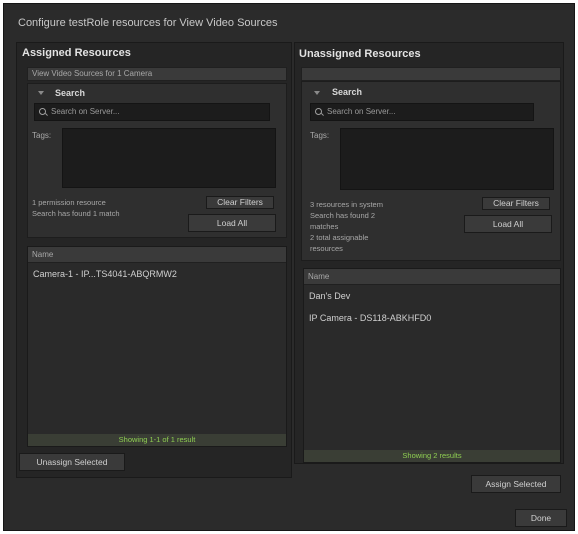 Image resolution: width=578 pixels, height=534 pixels. What do you see at coordinates (157, 440) in the screenshot?
I see `assigned-status-bar: Showing 1-1 of 1 result` at bounding box center [157, 440].